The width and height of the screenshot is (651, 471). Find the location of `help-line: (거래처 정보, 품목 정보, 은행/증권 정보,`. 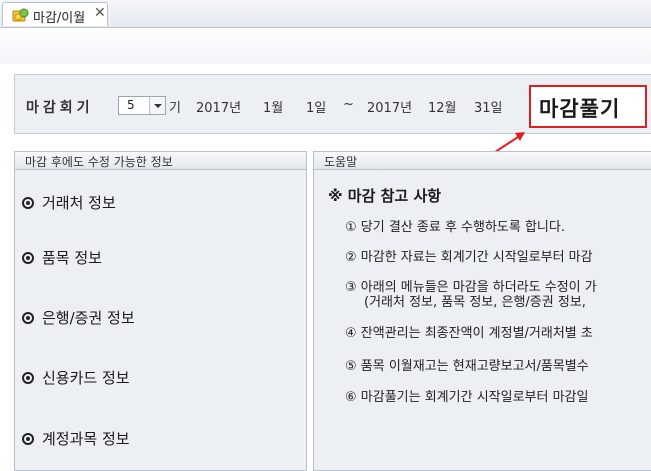

help-line: (거래처 정보, 품목 정보, 은행/증권 정보, is located at coordinates (475, 302).